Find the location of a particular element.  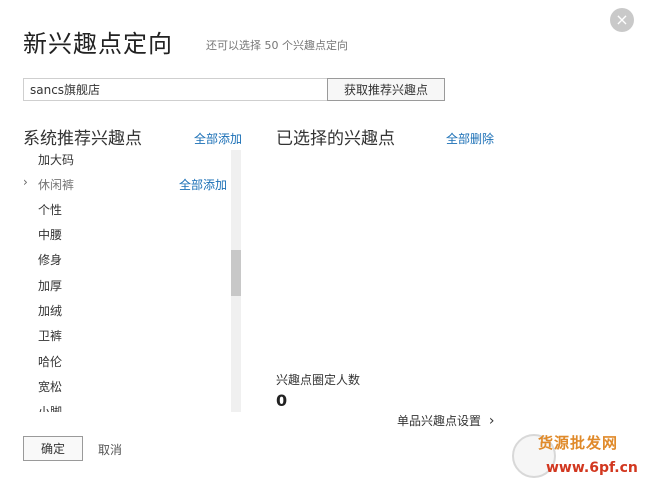

list-item: 加大码 is located at coordinates (126, 161).